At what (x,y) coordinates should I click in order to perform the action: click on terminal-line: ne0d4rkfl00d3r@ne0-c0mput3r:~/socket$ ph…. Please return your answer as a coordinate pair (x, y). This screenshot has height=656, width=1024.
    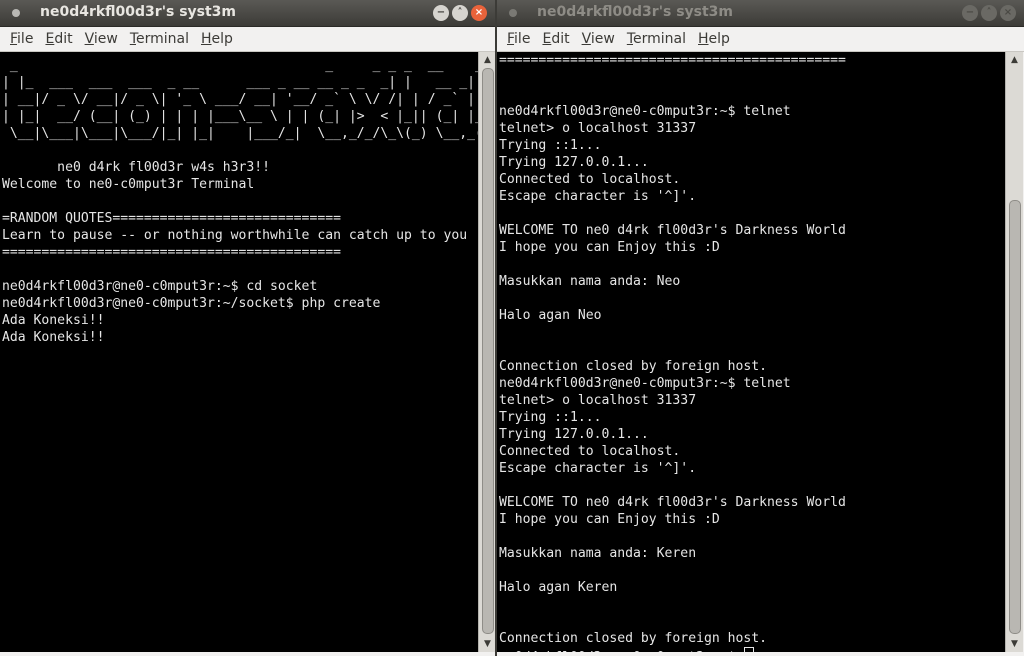
    Looking at the image, I should click on (191, 303).